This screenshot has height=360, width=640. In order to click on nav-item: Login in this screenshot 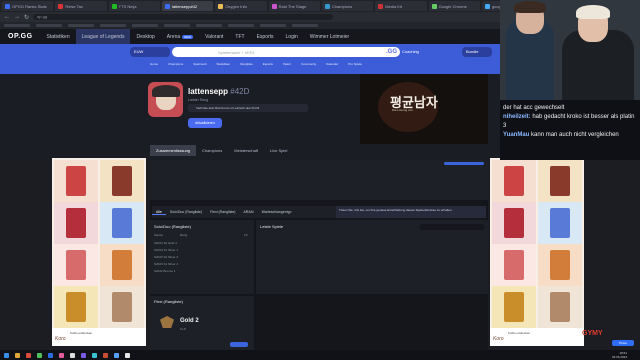, I will do `click(292, 37)`.